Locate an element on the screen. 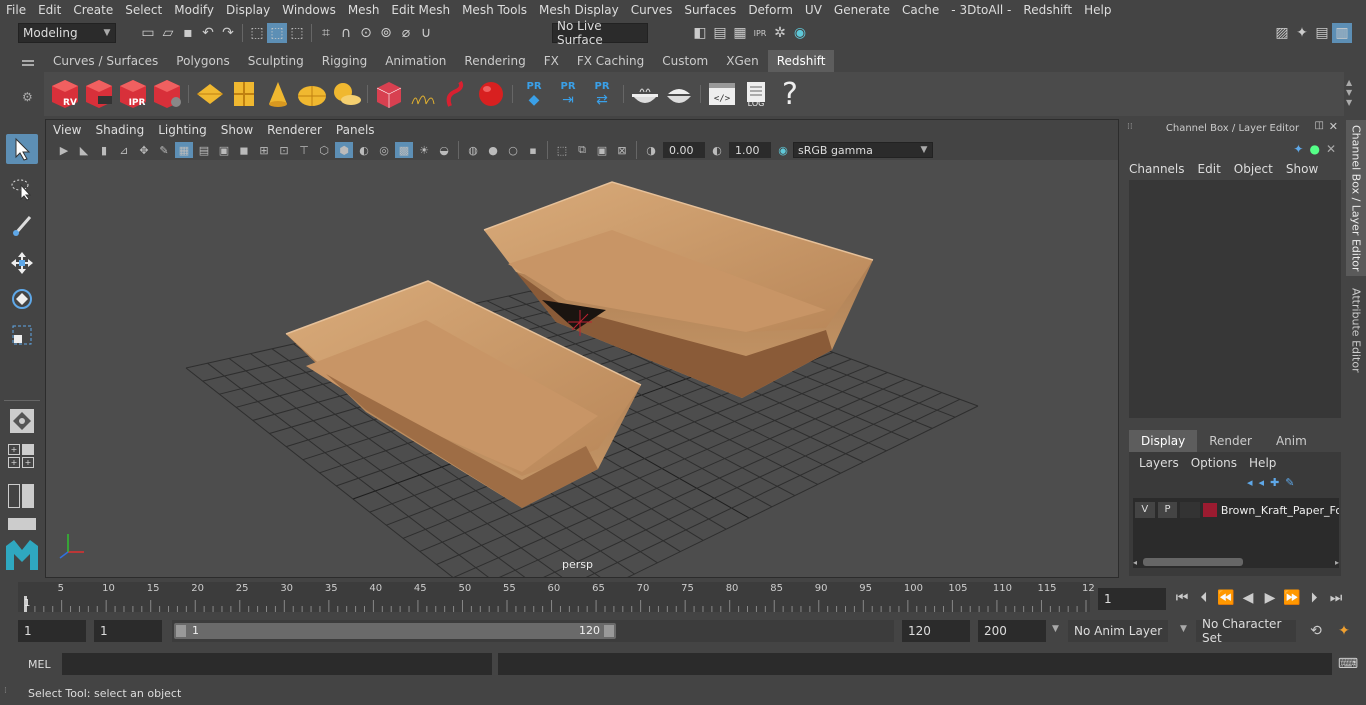 The height and width of the screenshot is (705, 1366). channel-box-icon: ▥ is located at coordinates (1342, 33).